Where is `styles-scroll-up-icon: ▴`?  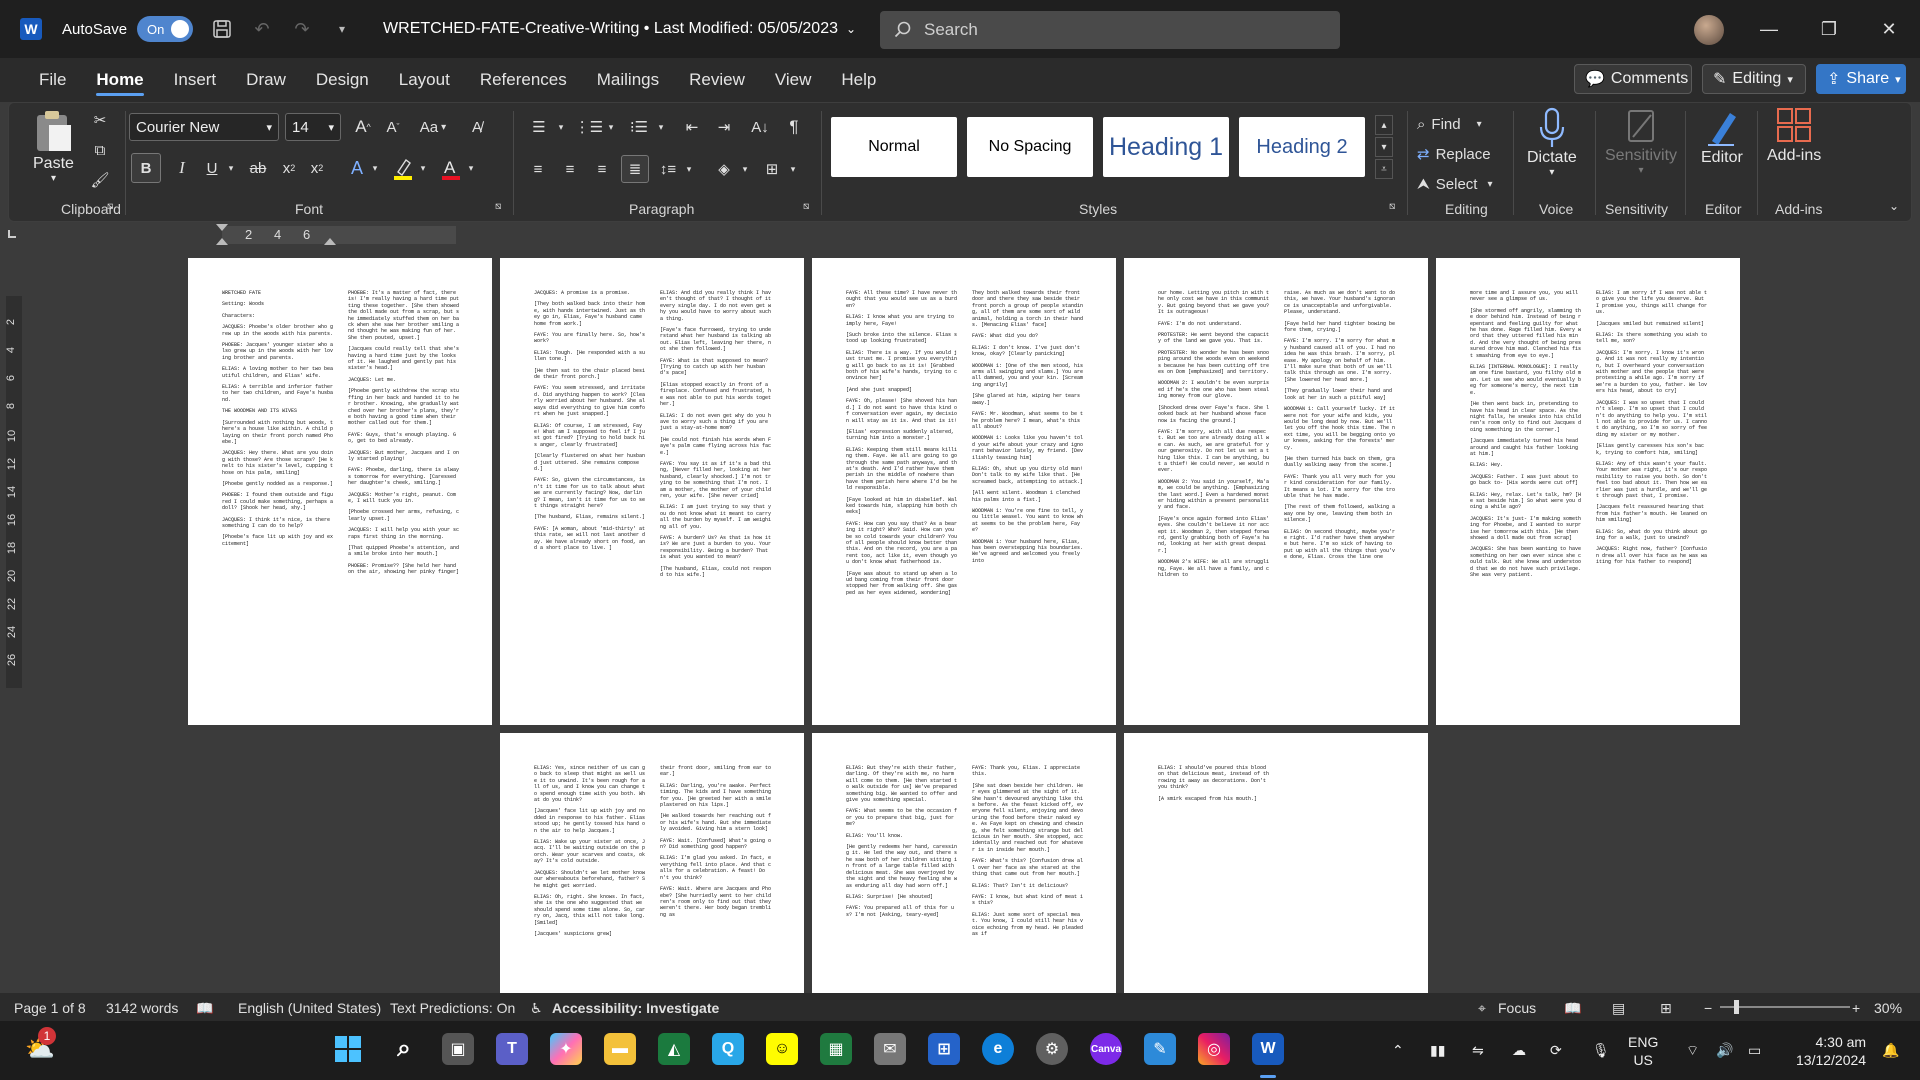 styles-scroll-up-icon: ▴ is located at coordinates (1384, 125).